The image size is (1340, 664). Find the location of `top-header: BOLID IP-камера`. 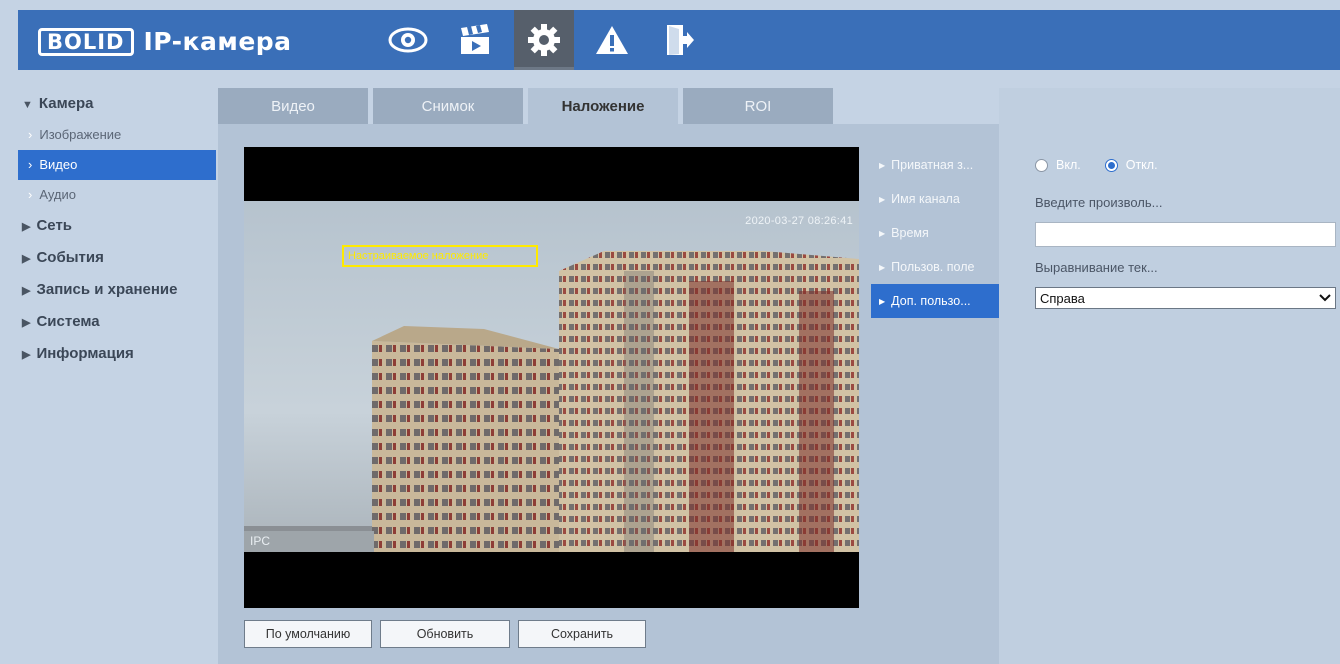

top-header: BOLID IP-камера is located at coordinates (679, 40).